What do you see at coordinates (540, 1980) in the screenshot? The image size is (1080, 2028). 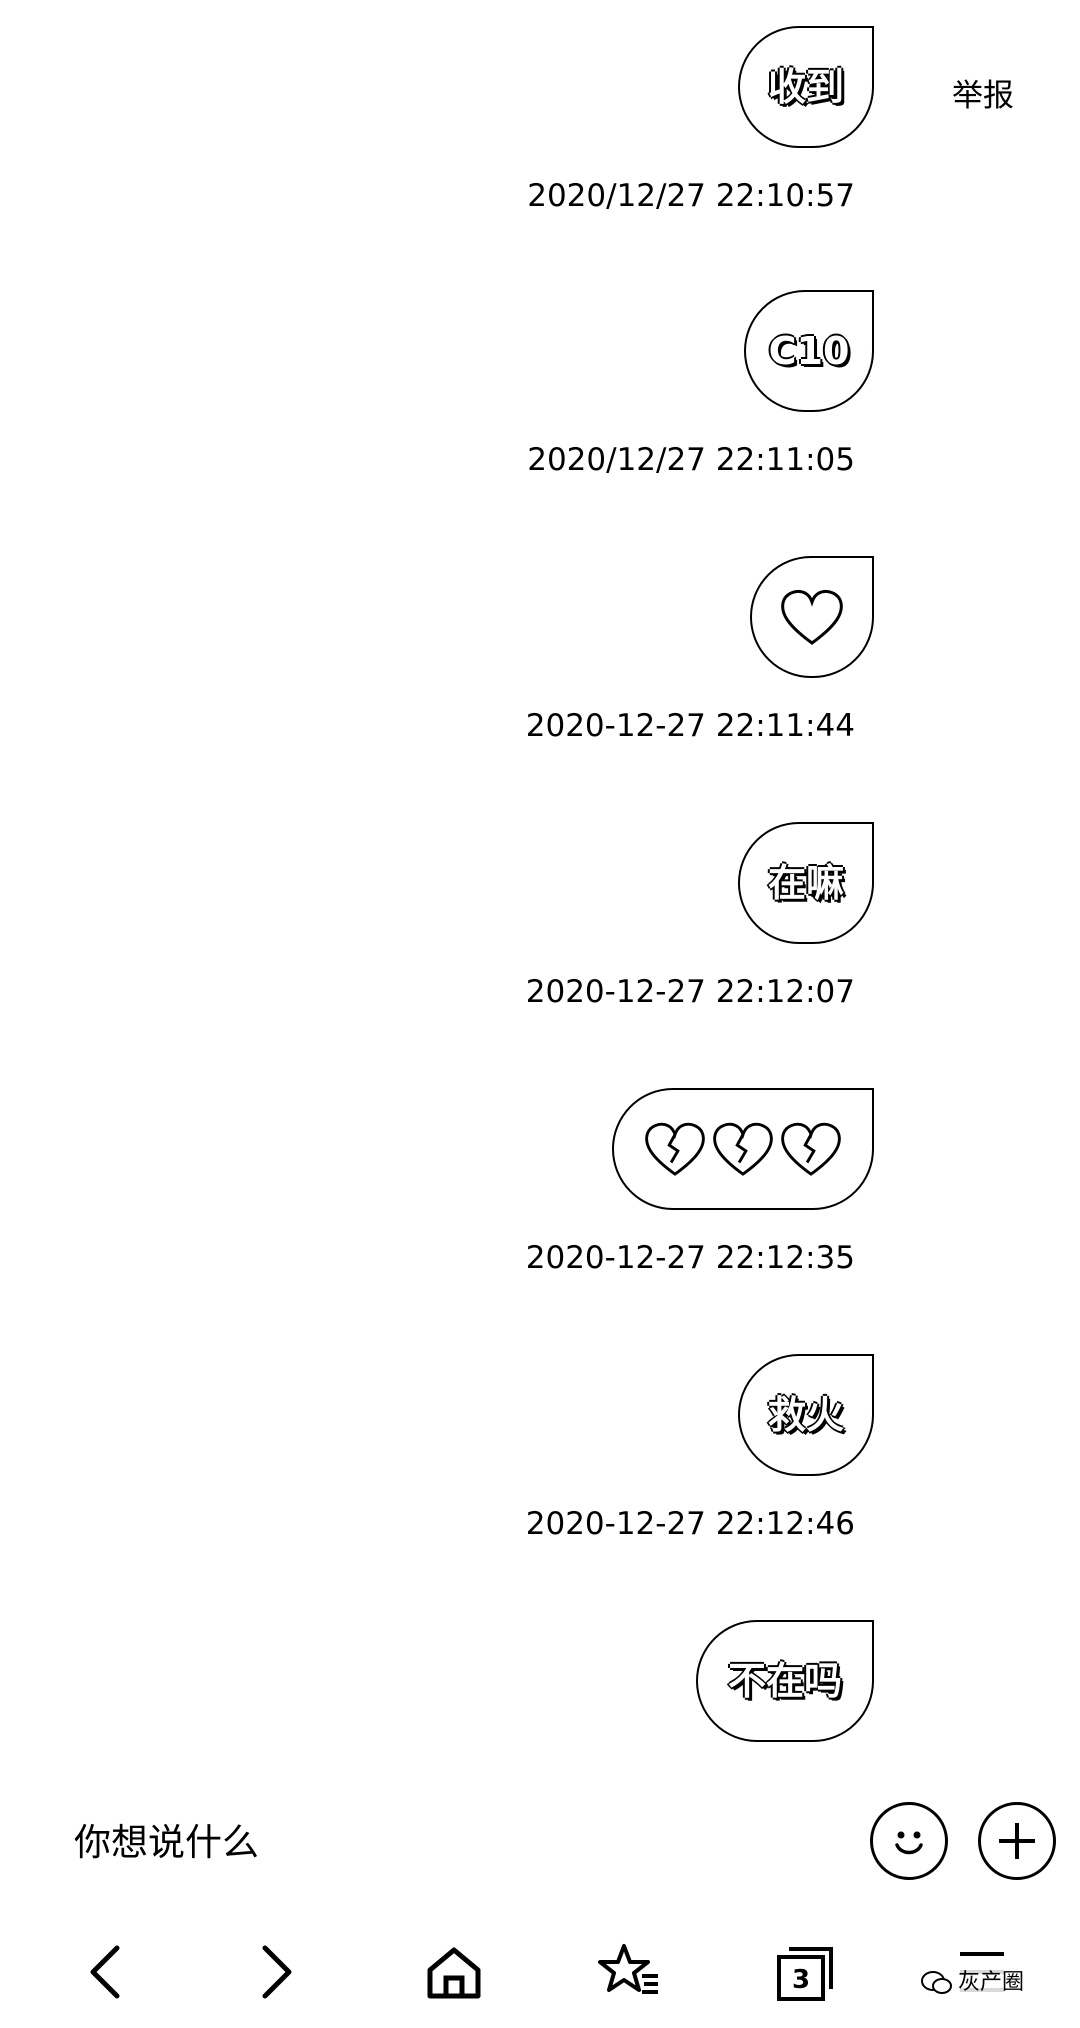 I see `bottom-nav-bar: 3` at bounding box center [540, 1980].